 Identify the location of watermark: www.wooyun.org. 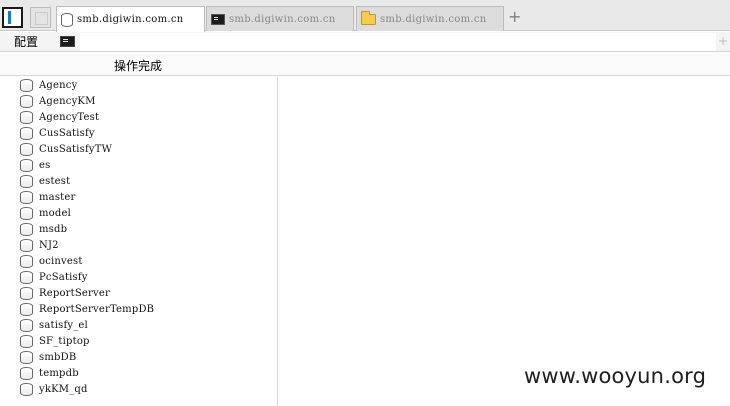
(615, 376).